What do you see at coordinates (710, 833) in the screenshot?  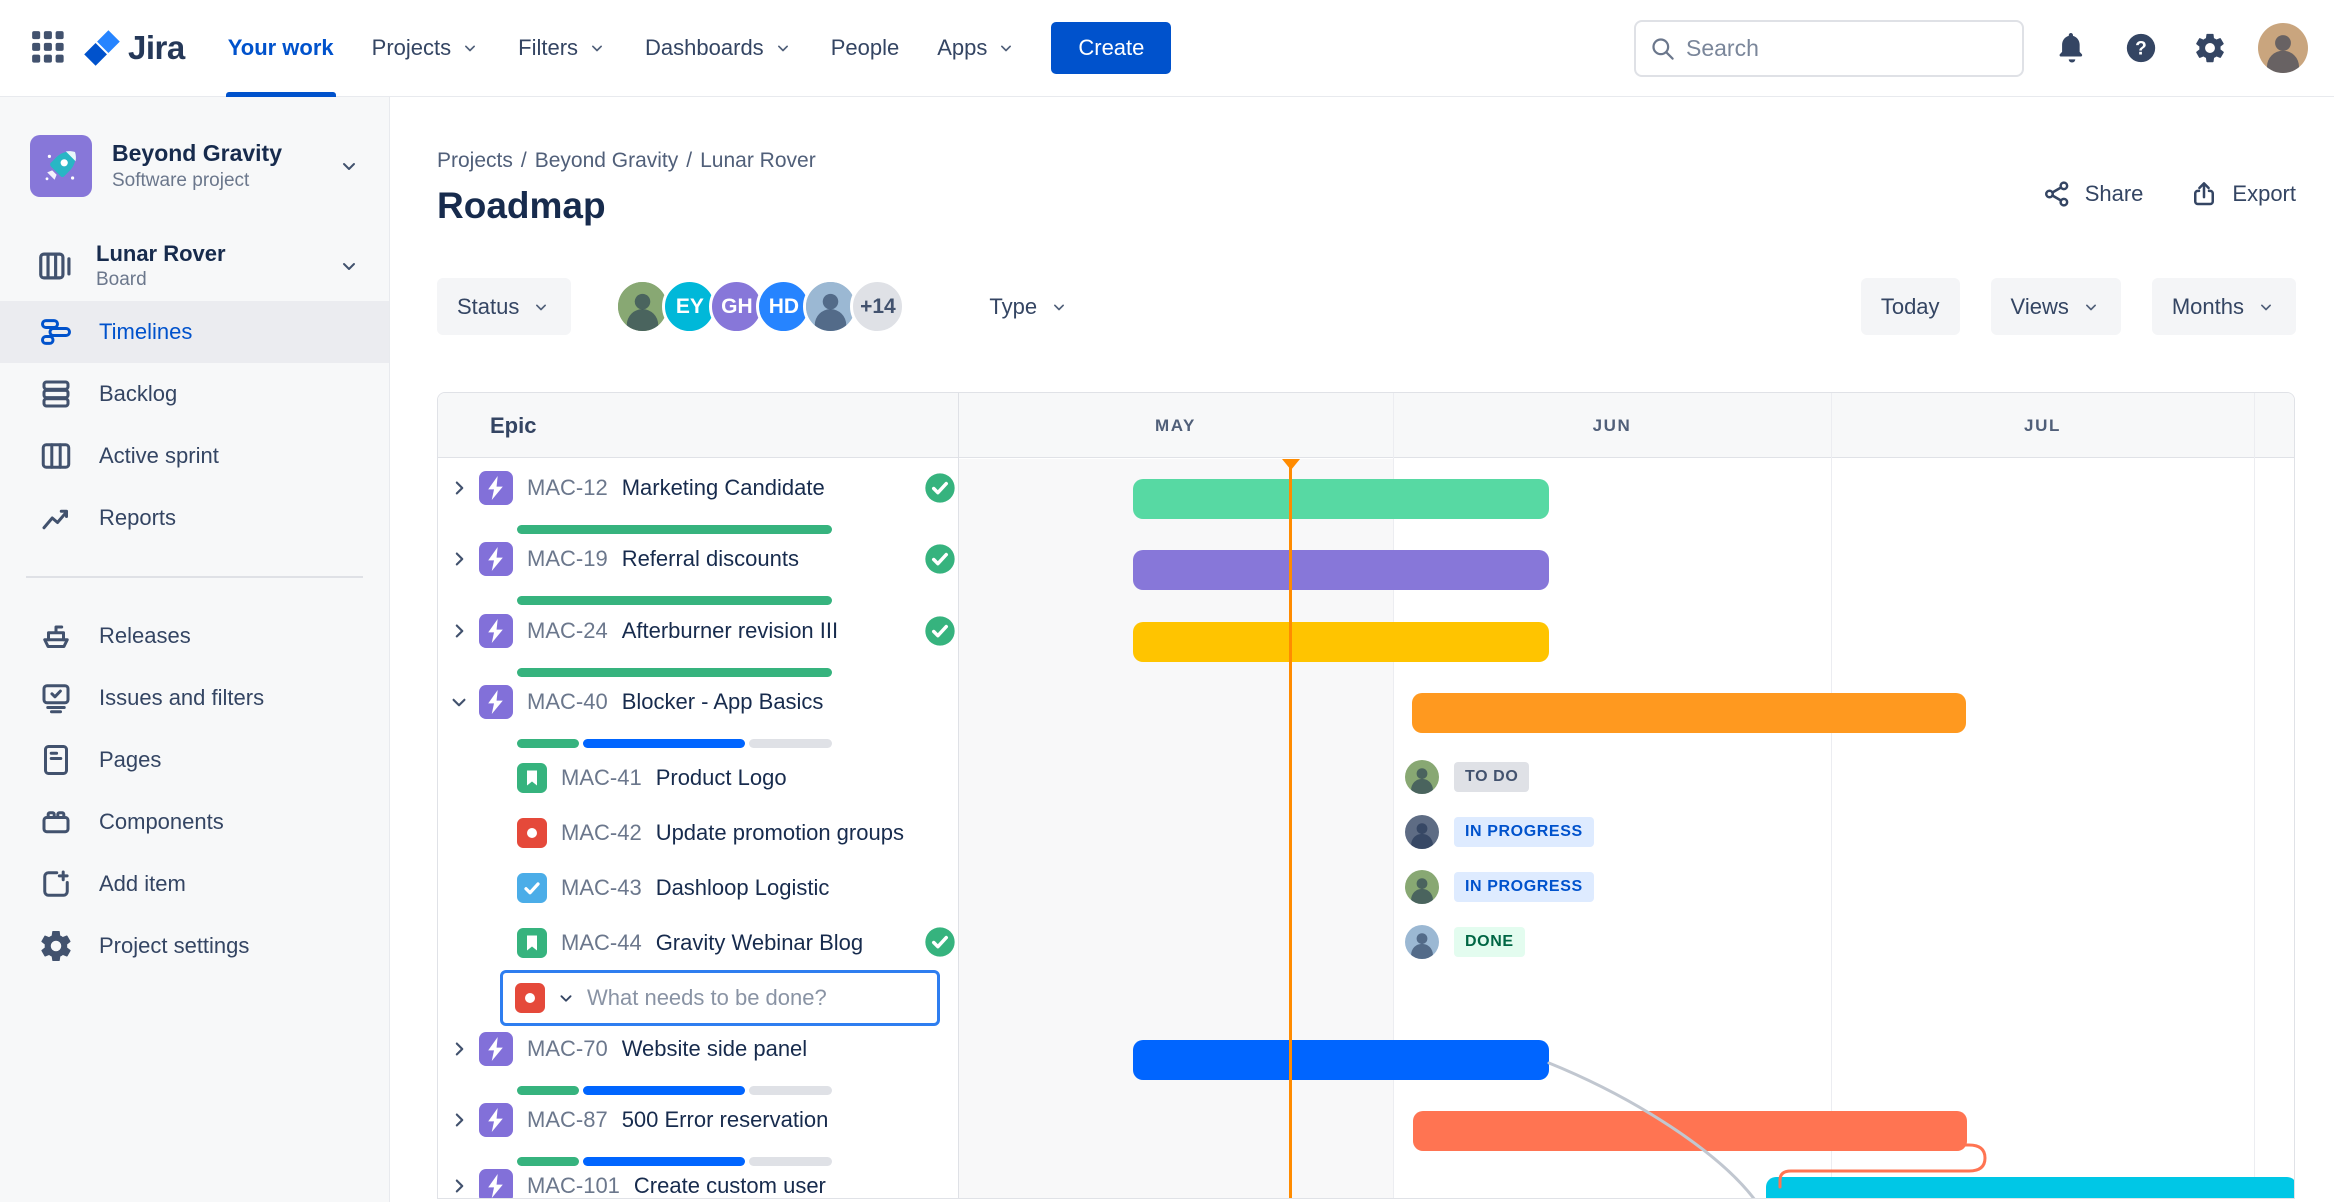 I see `issue-summary: MAC-42 Update promotion groups` at bounding box center [710, 833].